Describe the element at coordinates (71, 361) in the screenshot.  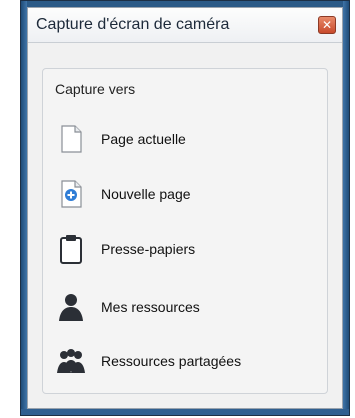
I see `people-icon` at that location.